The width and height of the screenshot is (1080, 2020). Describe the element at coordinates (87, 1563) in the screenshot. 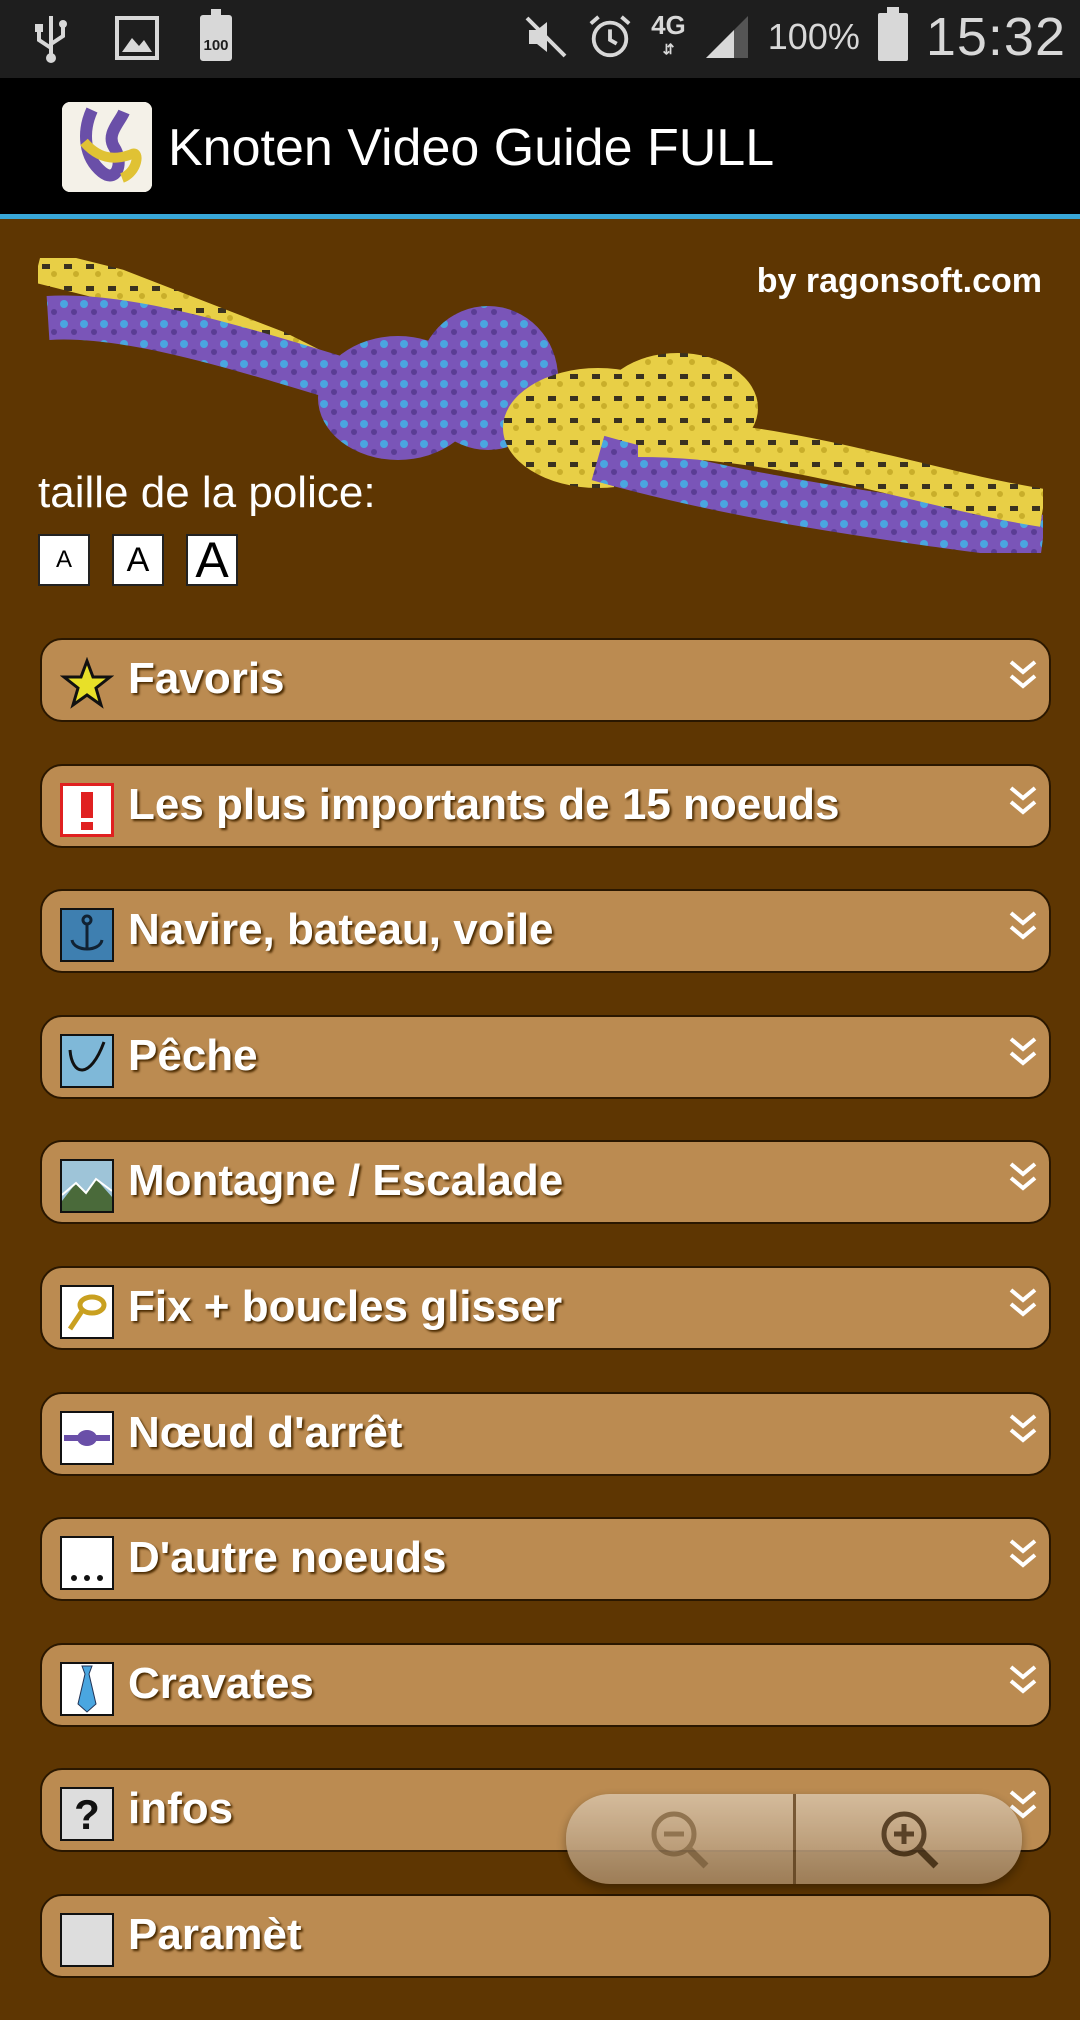

I see `ellipsis-icon` at that location.